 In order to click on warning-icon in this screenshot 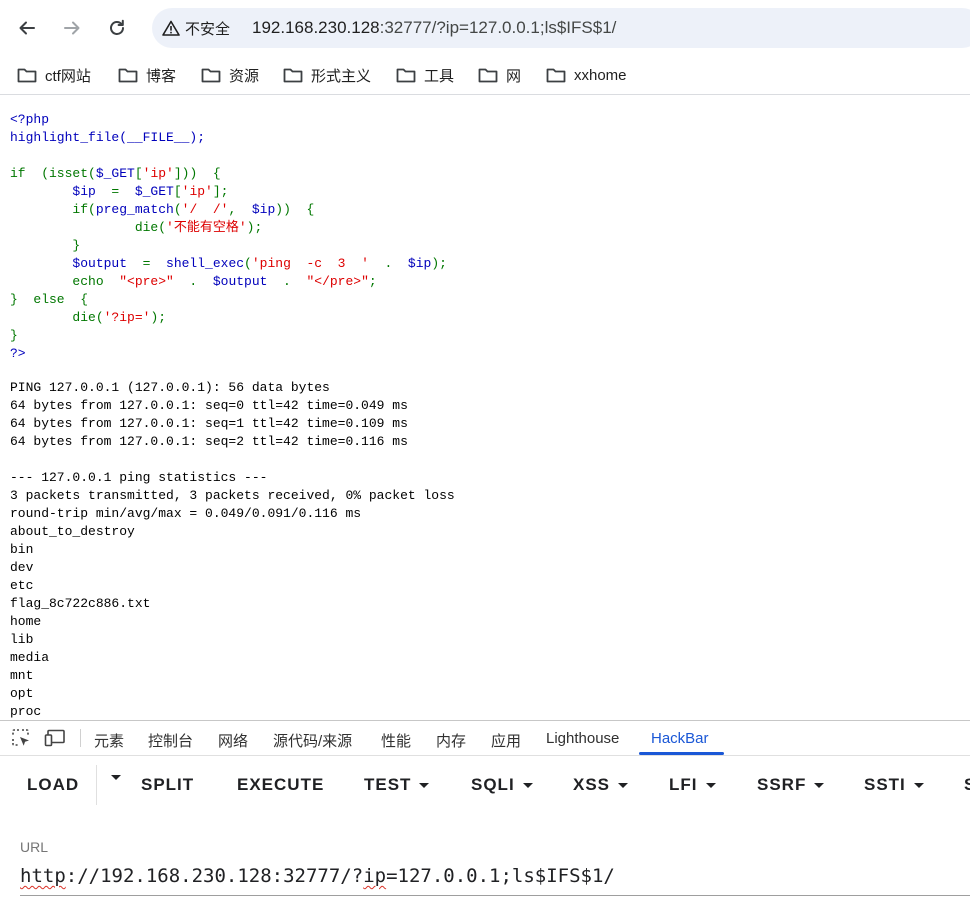, I will do `click(171, 28)`.